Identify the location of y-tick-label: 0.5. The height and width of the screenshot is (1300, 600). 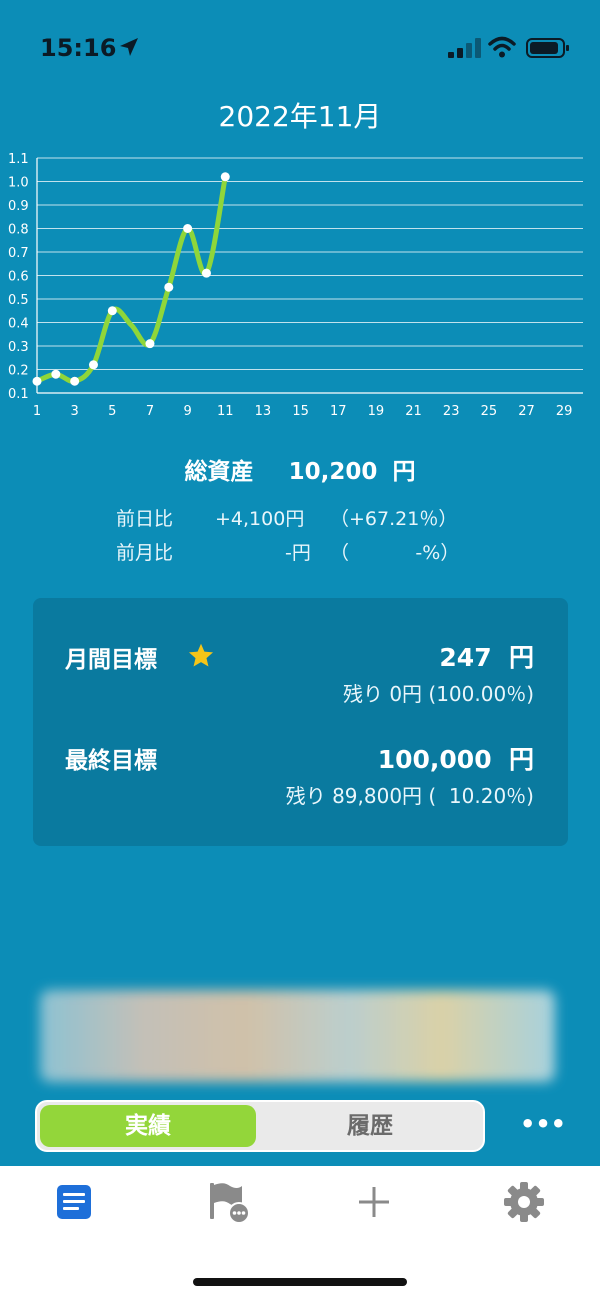
(18, 300).